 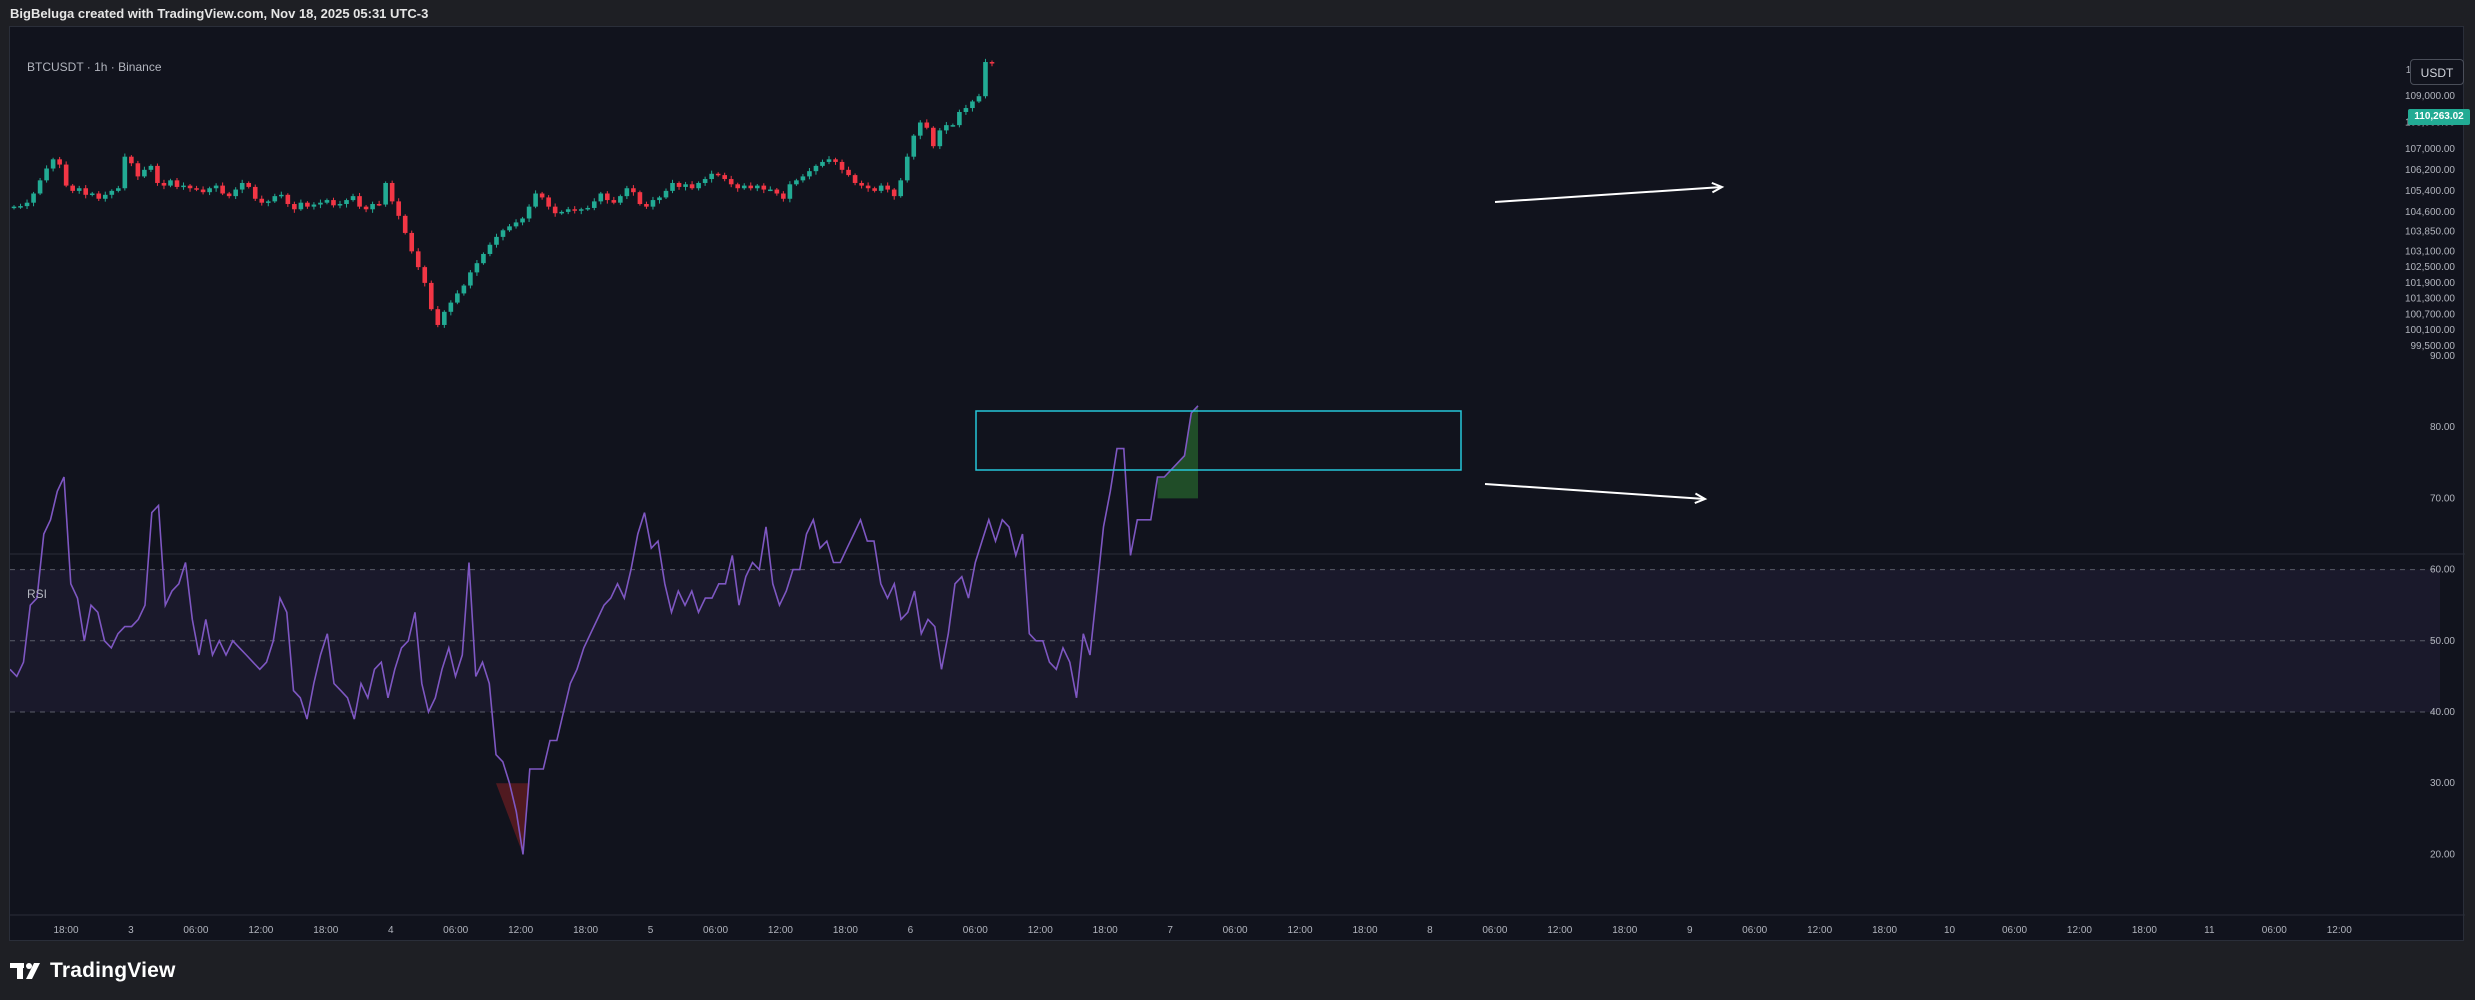 What do you see at coordinates (651, 930) in the screenshot?
I see `time-tick-label: 5` at bounding box center [651, 930].